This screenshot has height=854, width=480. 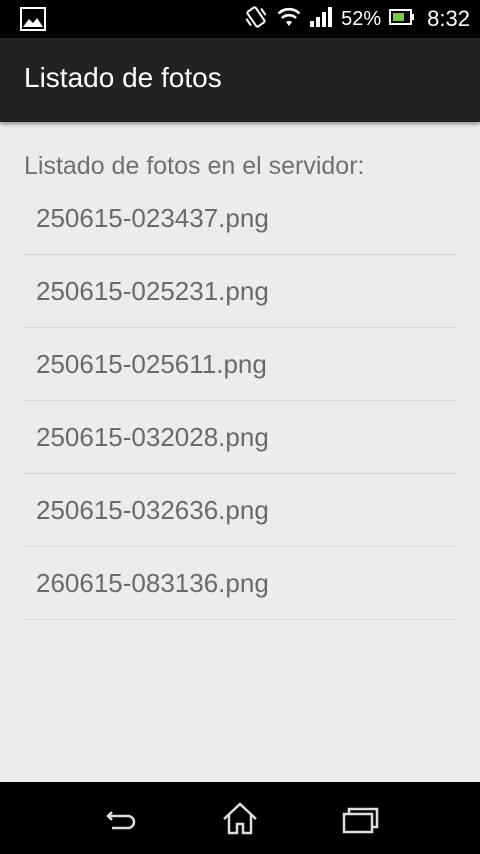 I want to click on status-icons: 52% 8:32, so click(x=352, y=19).